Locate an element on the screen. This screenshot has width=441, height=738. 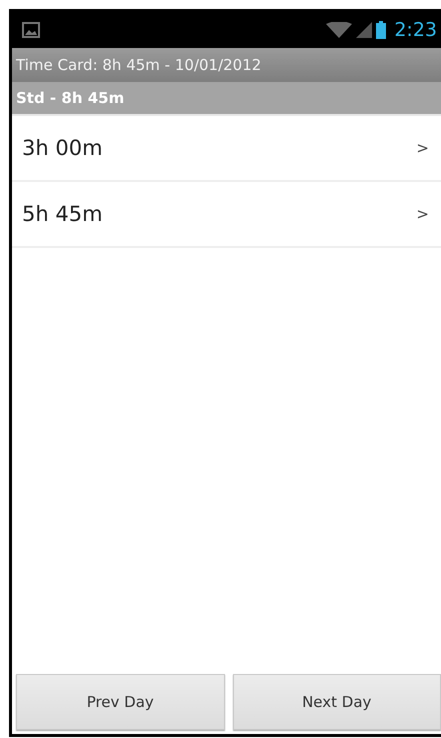
section-title: Std - 8h 45m is located at coordinates (70, 98).